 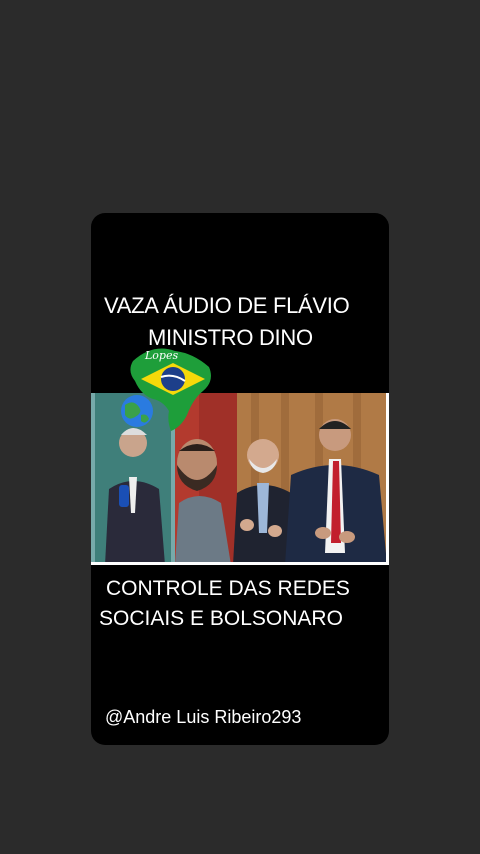 What do you see at coordinates (228, 588) in the screenshot?
I see `subtitle-line-1: CONTROLE DAS REDES` at bounding box center [228, 588].